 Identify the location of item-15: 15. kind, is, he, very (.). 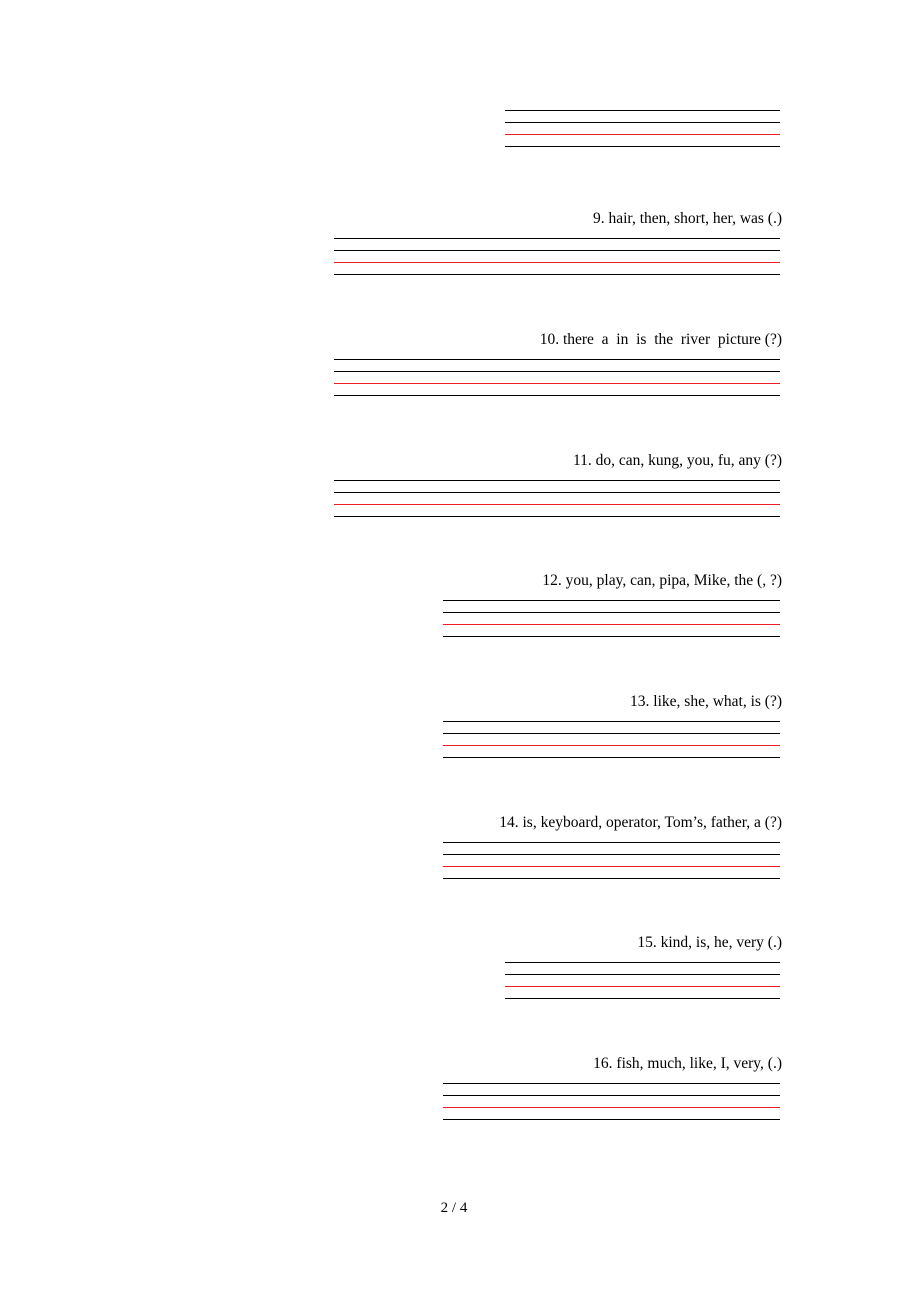
(460, 972).